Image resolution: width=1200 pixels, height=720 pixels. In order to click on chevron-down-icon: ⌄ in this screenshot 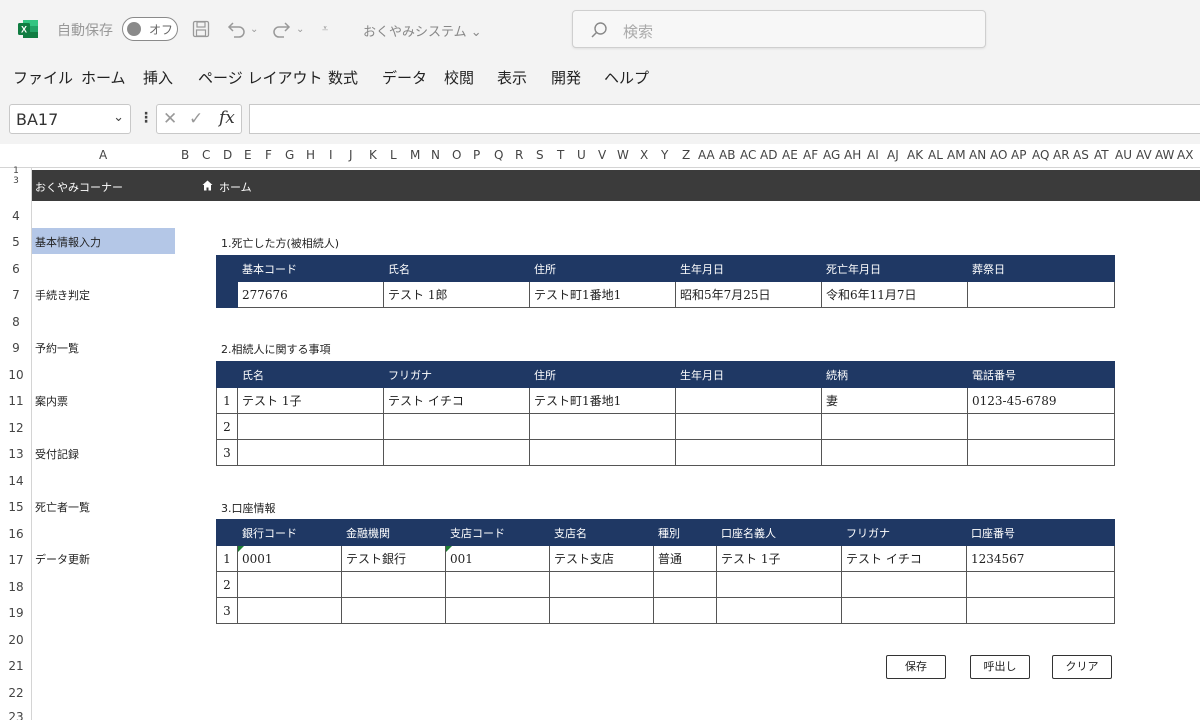, I will do `click(118, 117)`.